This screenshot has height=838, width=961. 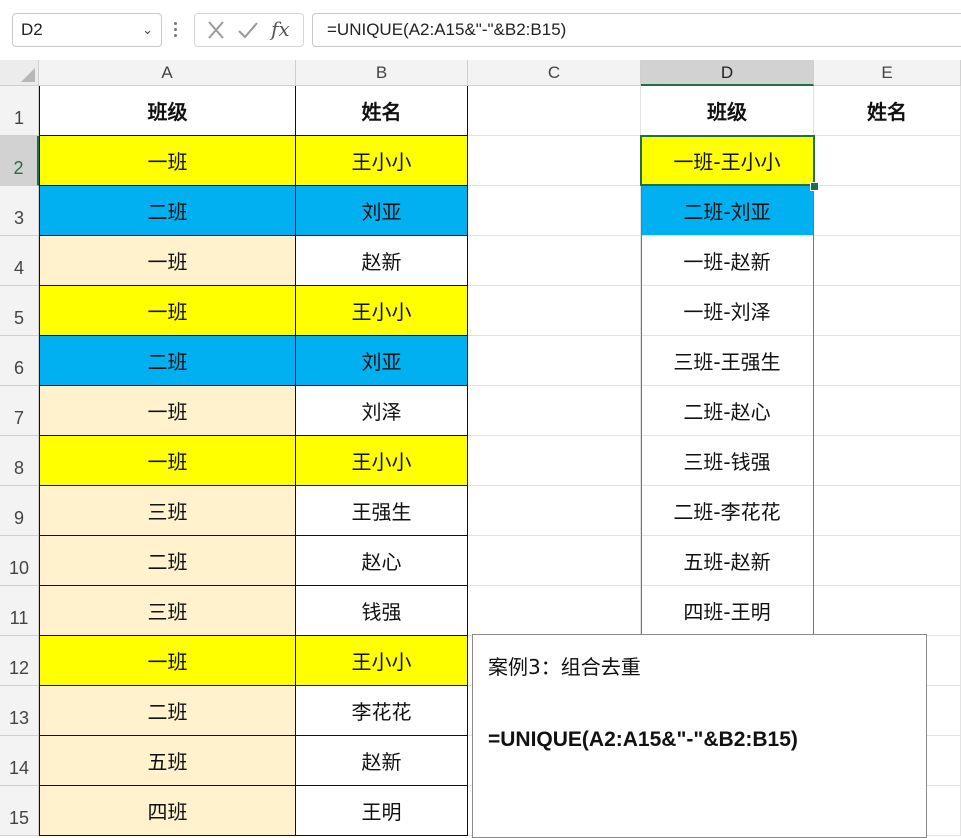 What do you see at coordinates (382, 111) in the screenshot?
I see `cell-b1: 姓名` at bounding box center [382, 111].